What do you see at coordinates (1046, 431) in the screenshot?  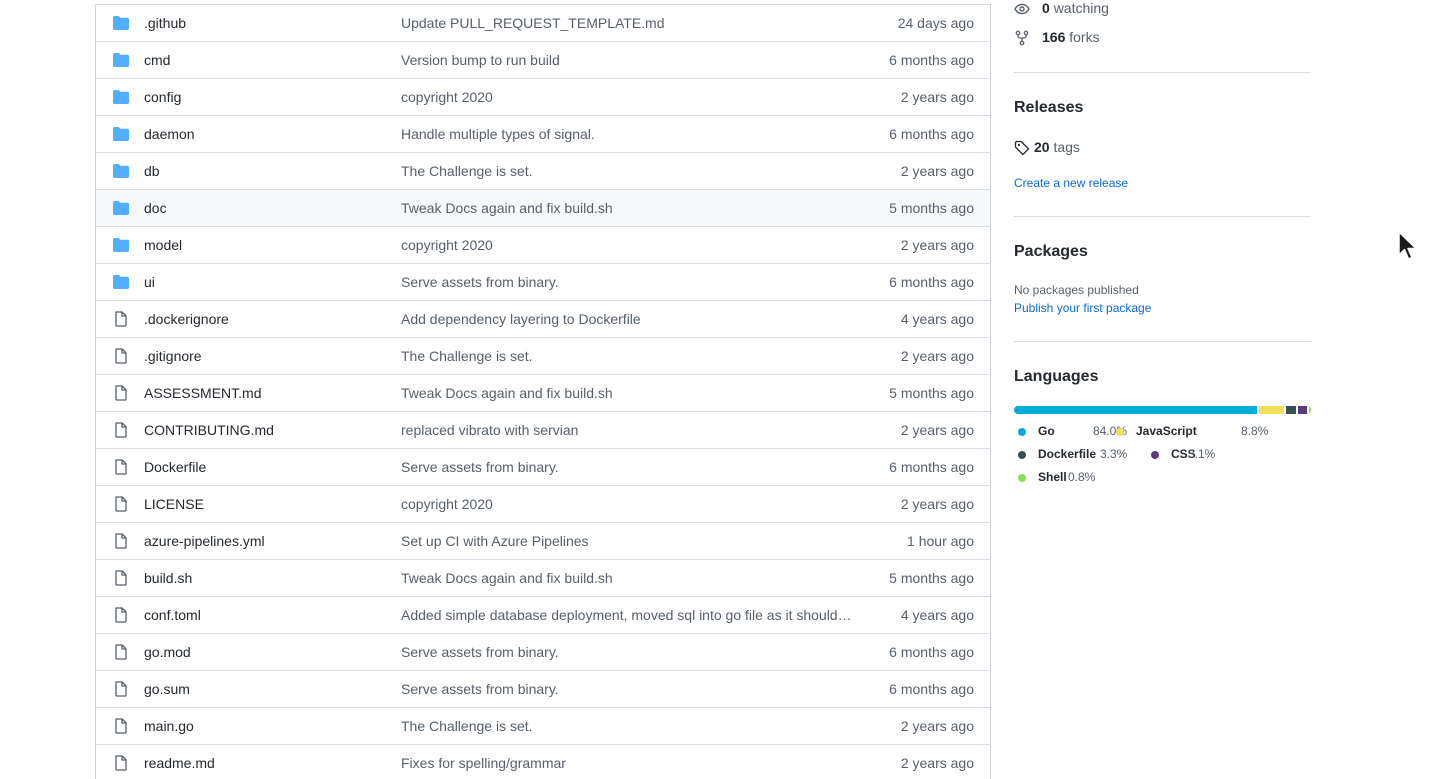 I see `language-name: Go` at bounding box center [1046, 431].